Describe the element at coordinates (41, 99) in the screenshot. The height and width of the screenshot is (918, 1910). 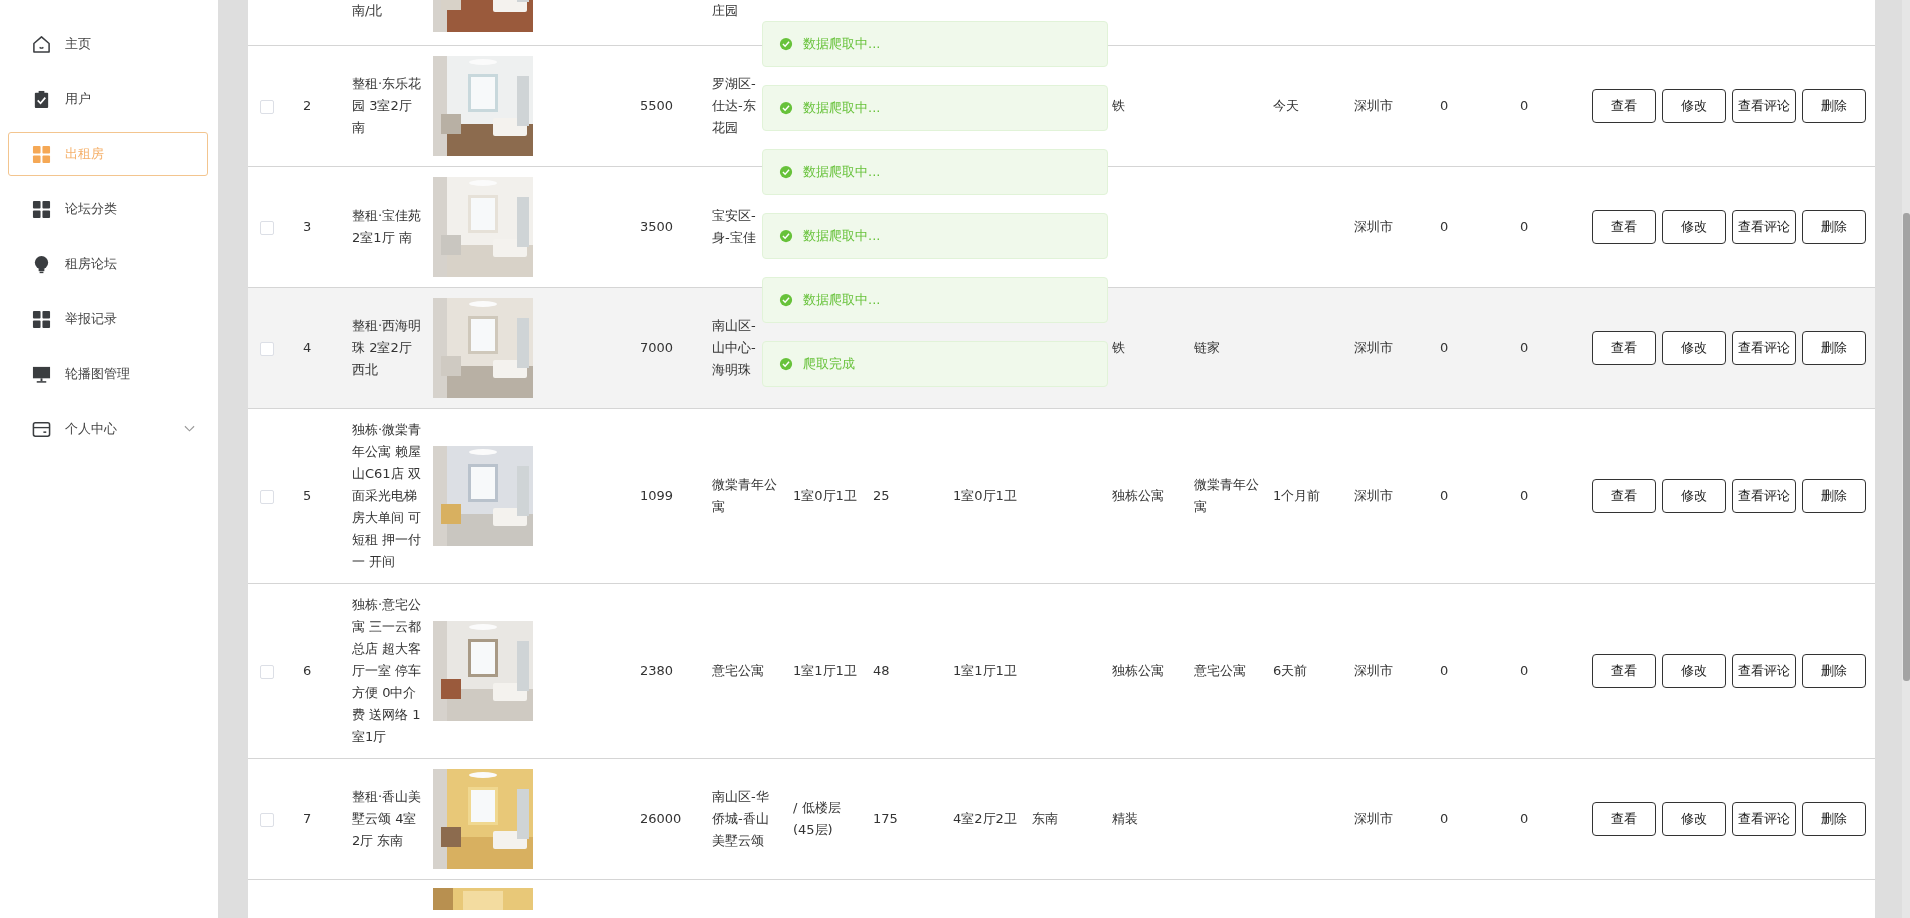
I see `clipboard-check-icon` at that location.